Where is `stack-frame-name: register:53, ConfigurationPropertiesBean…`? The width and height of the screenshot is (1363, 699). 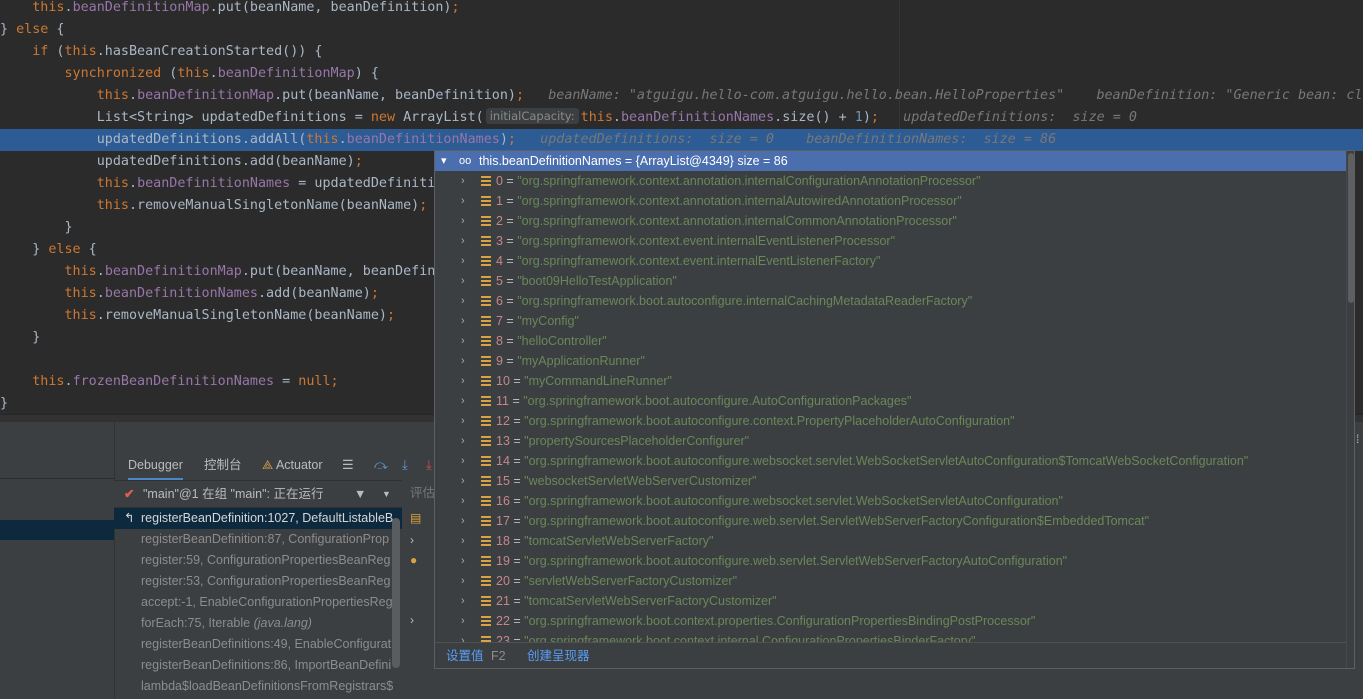
stack-frame-name: register:53, ConfigurationPropertiesBean… is located at coordinates (266, 581).